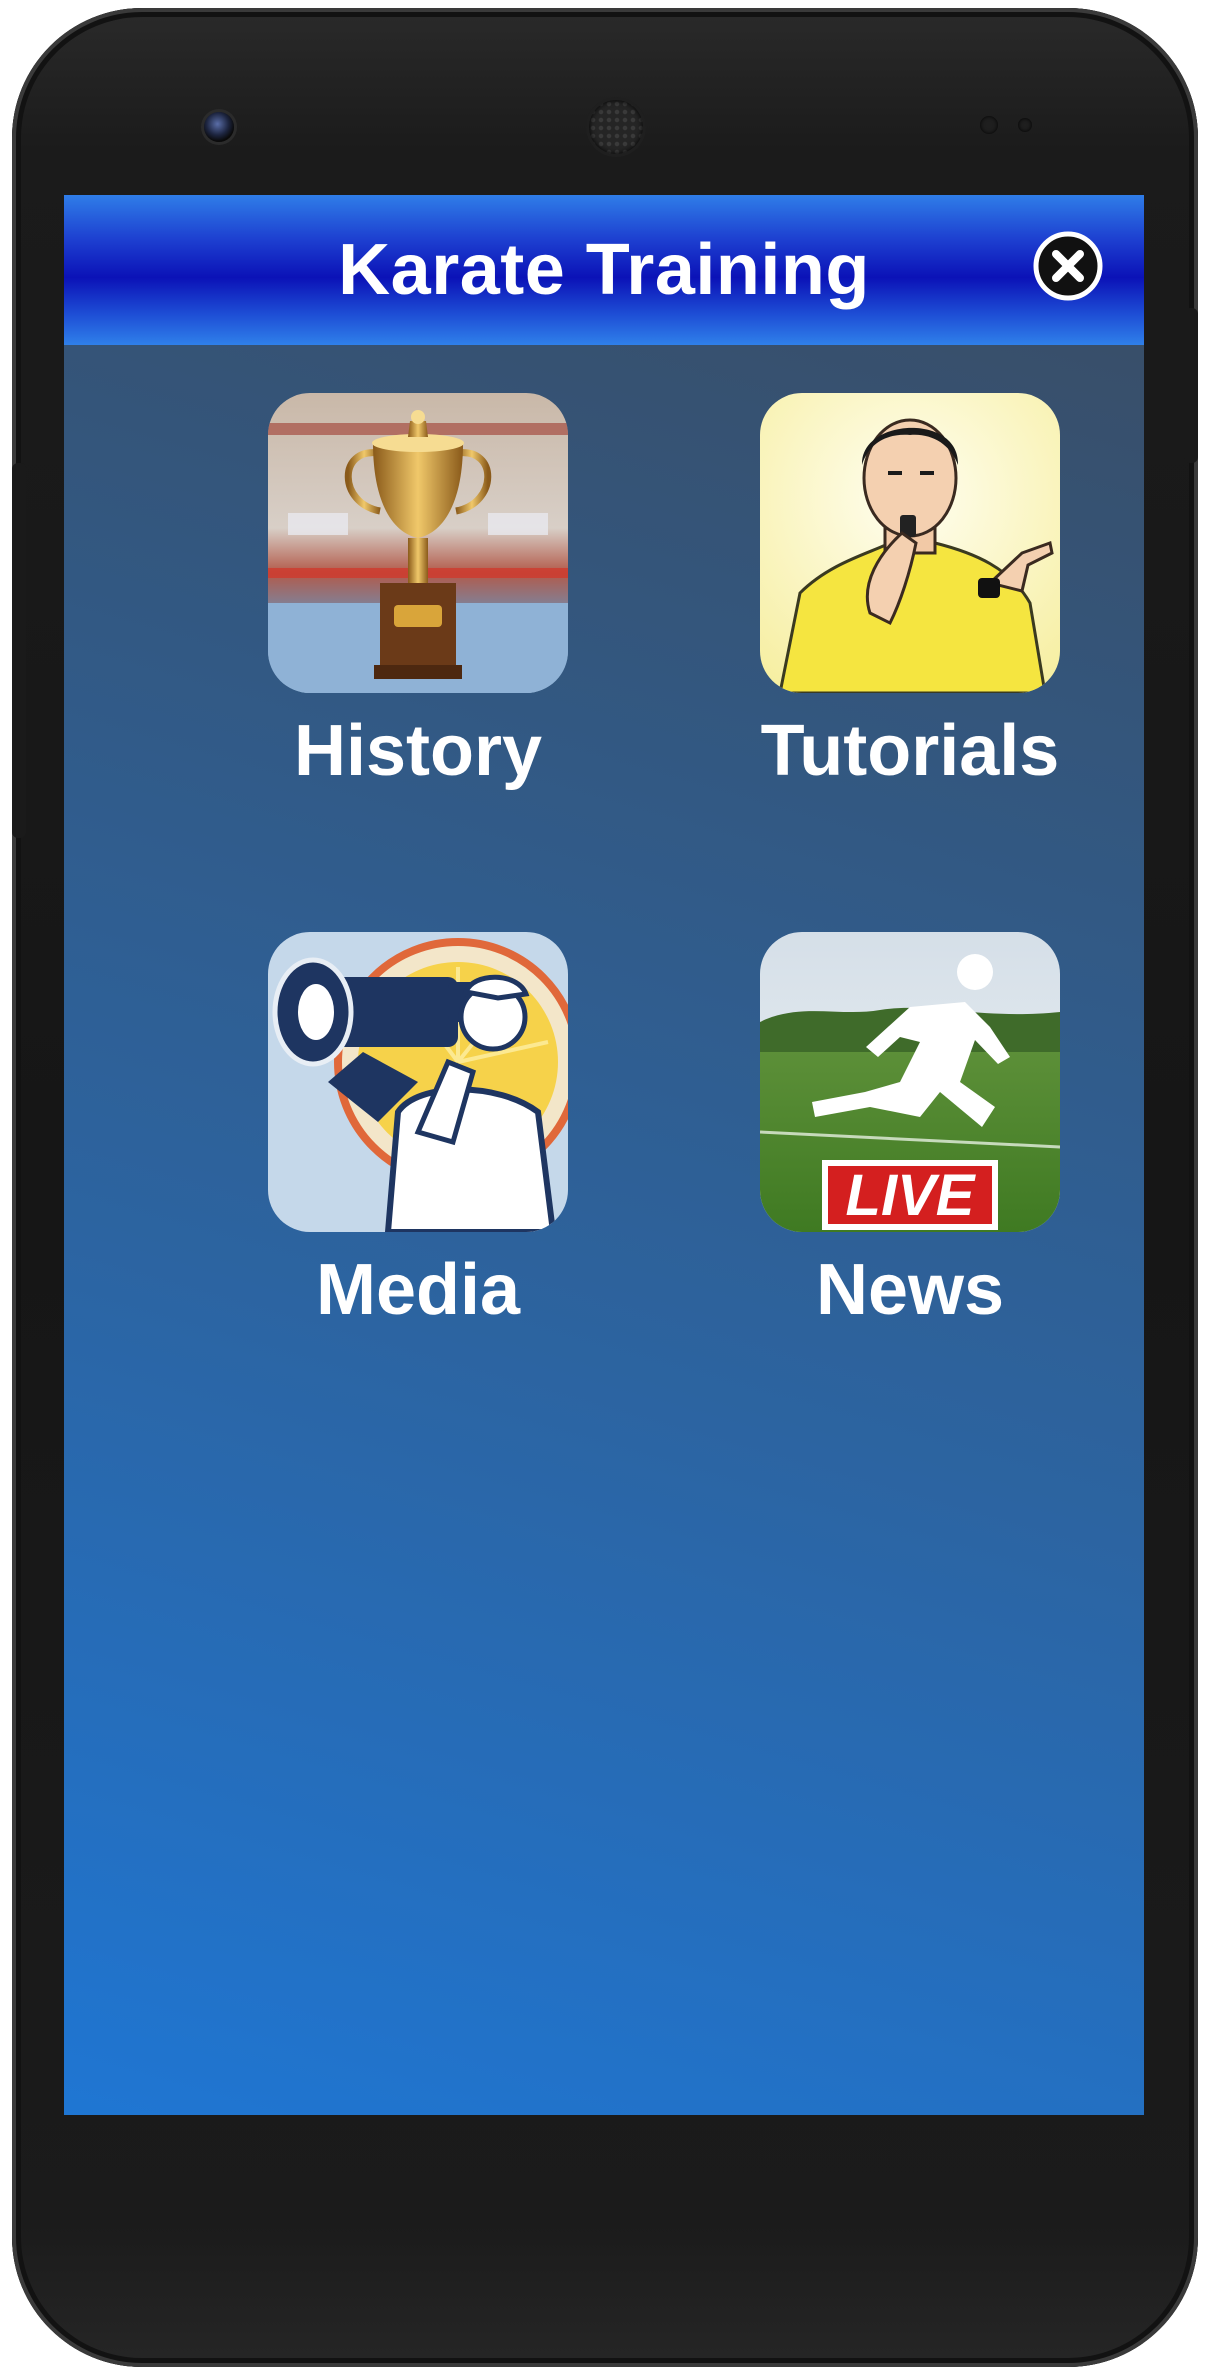 This screenshot has width=1210, height=2375. Describe the element at coordinates (1191, 385) in the screenshot. I see `power-button` at that location.